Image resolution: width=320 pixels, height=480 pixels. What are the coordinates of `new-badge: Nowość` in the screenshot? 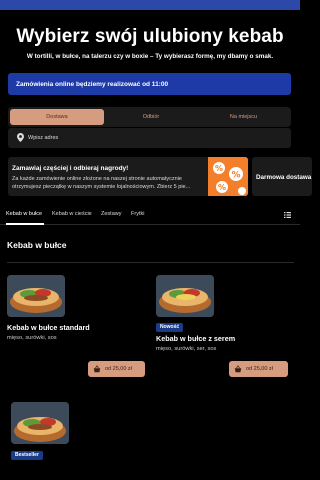 It's located at (170, 327).